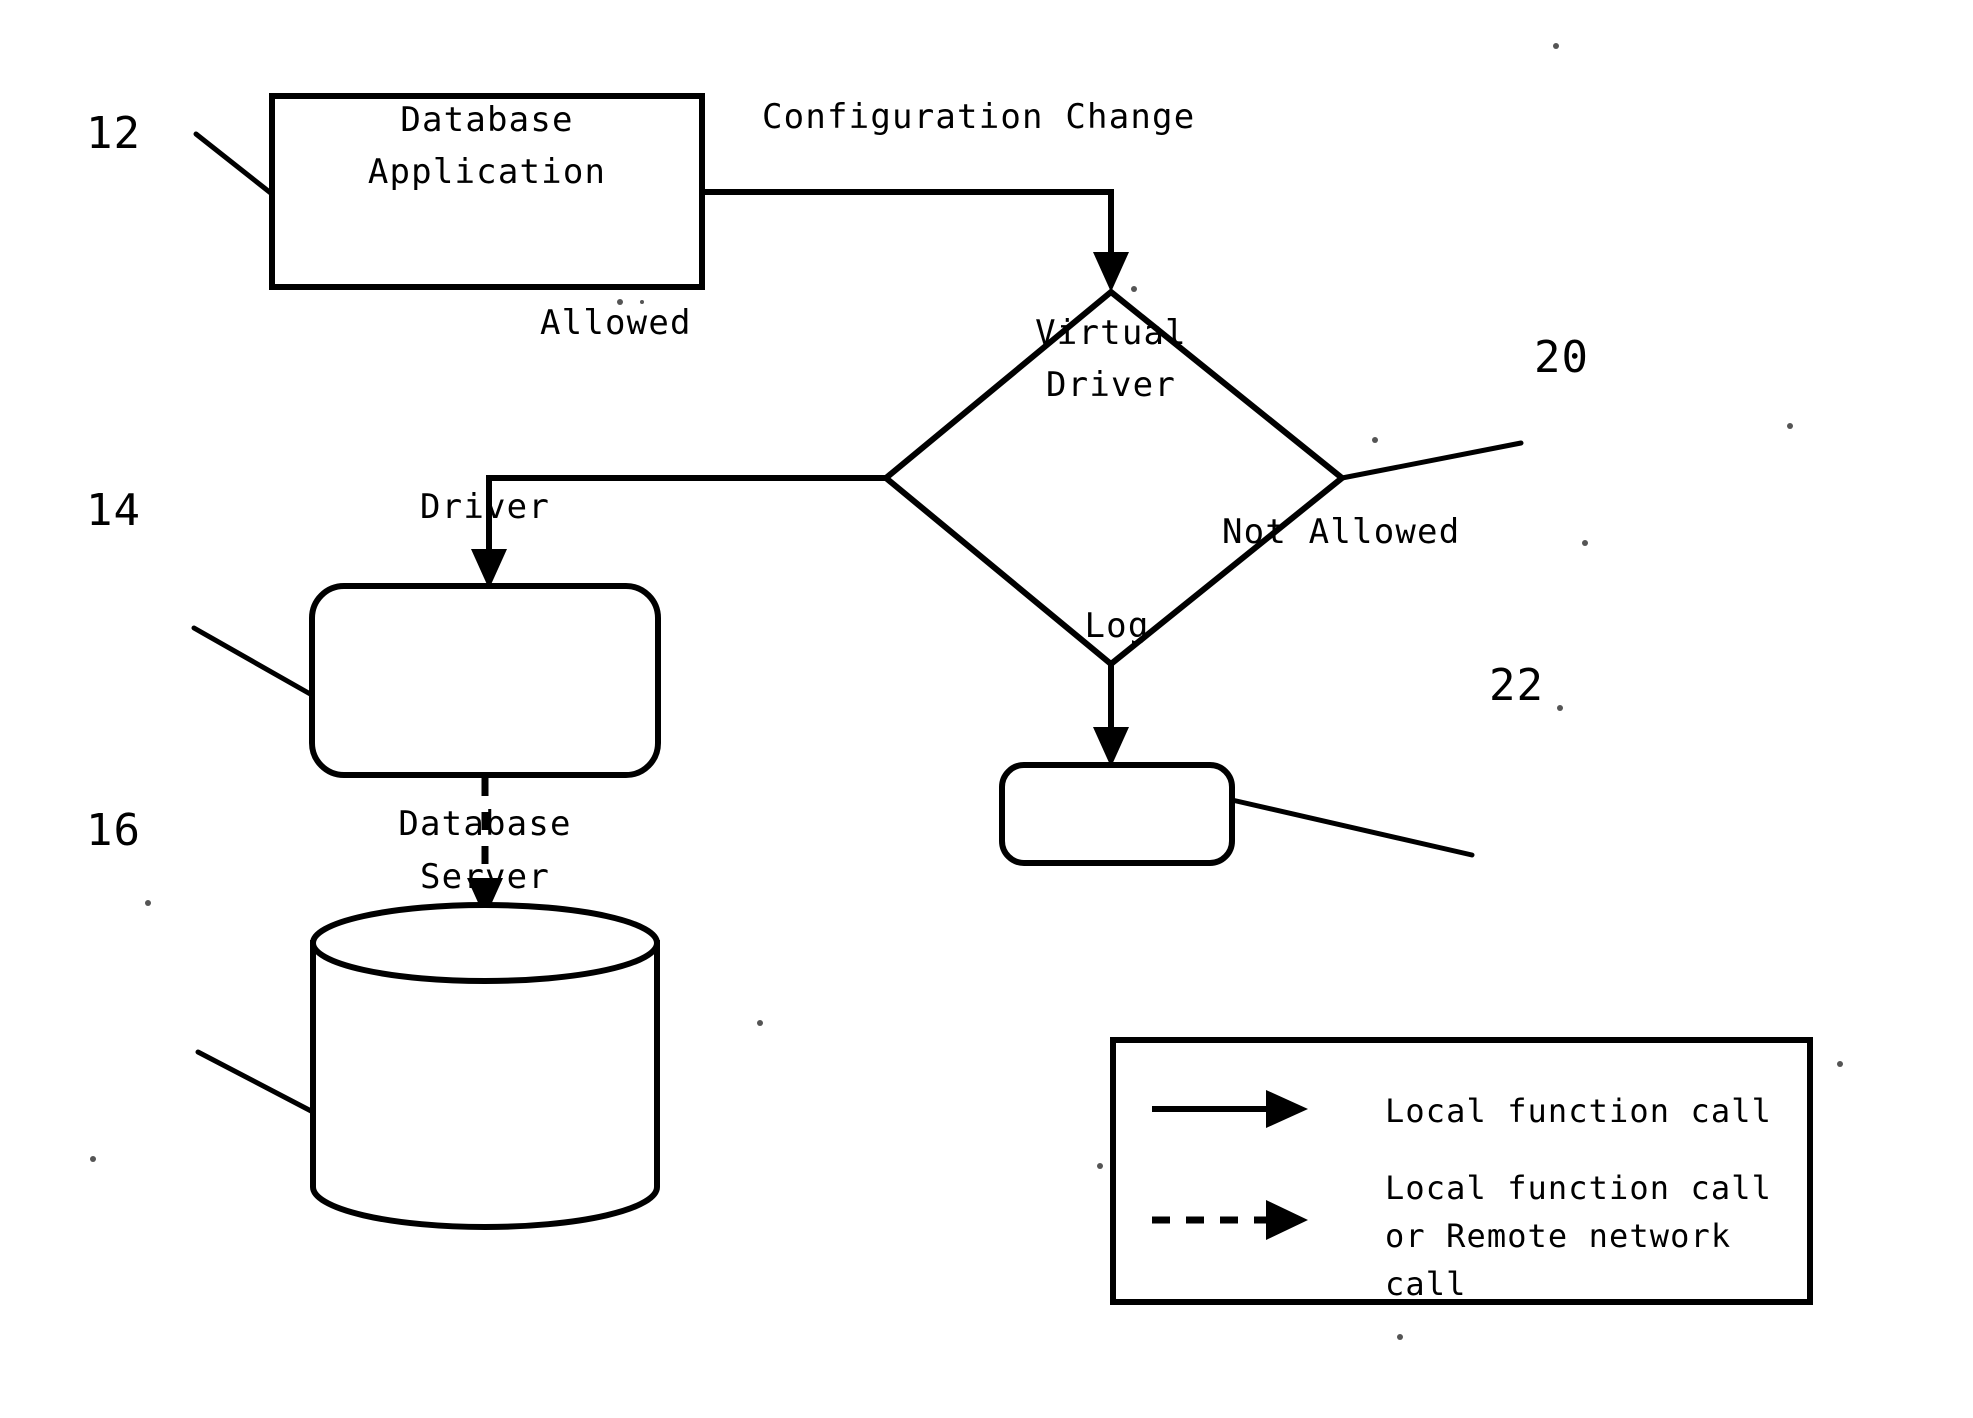 This screenshot has height=1418, width=1973. I want to click on edge-label-allowed: Allowed, so click(616, 323).